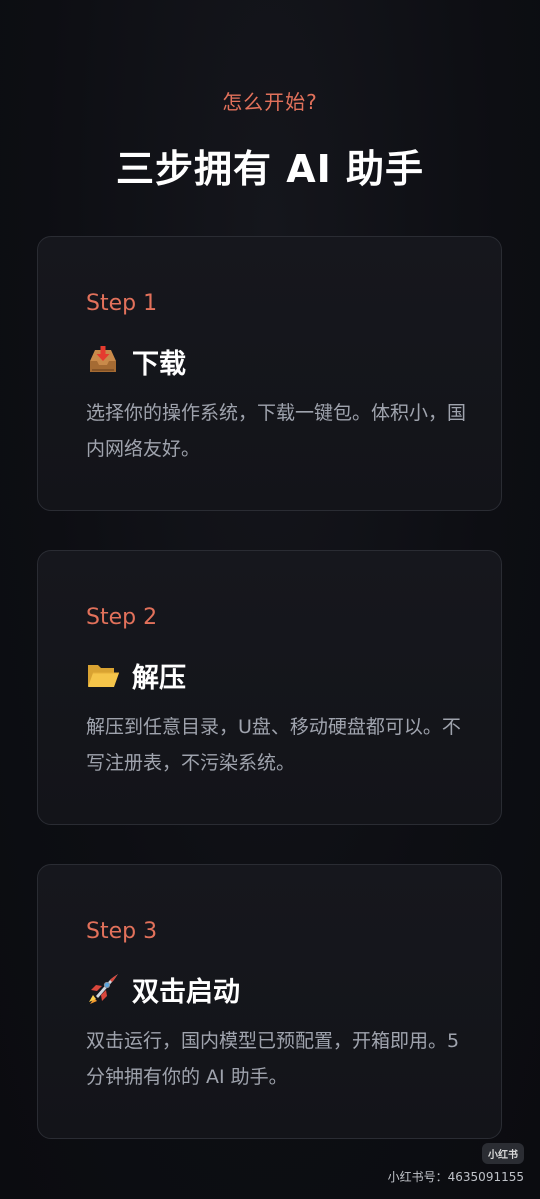 Image resolution: width=540 pixels, height=1199 pixels. Describe the element at coordinates (186, 992) in the screenshot. I see `step-title: 双击启动` at that location.